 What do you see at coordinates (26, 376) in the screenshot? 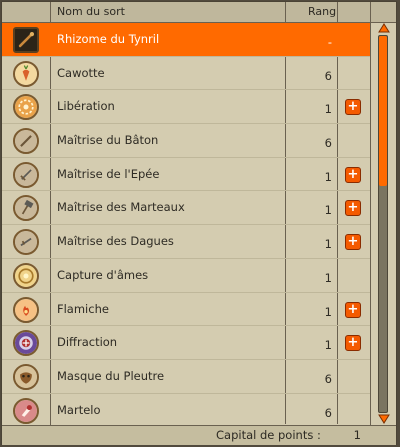
I see `mask-icon` at bounding box center [26, 376].